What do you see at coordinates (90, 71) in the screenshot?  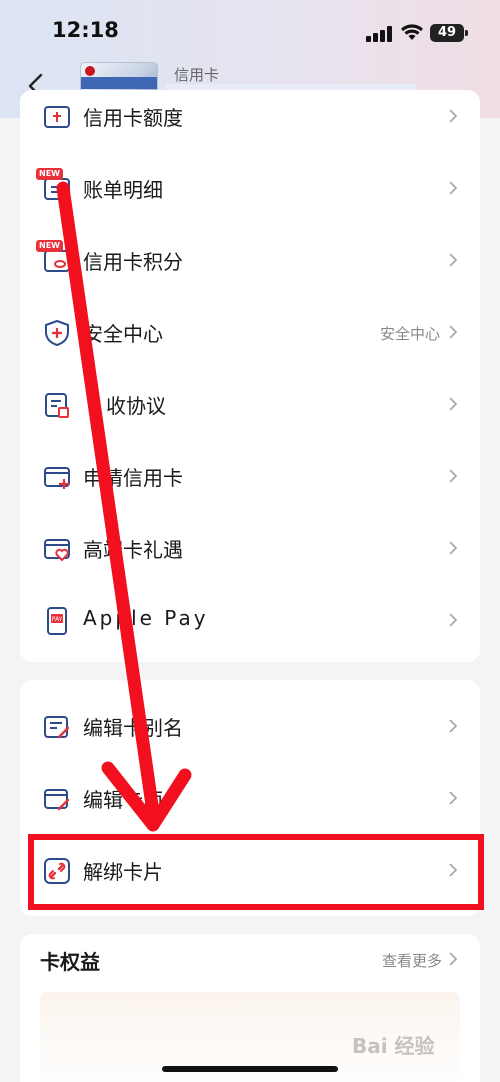 I see `bank-logo-icon` at bounding box center [90, 71].